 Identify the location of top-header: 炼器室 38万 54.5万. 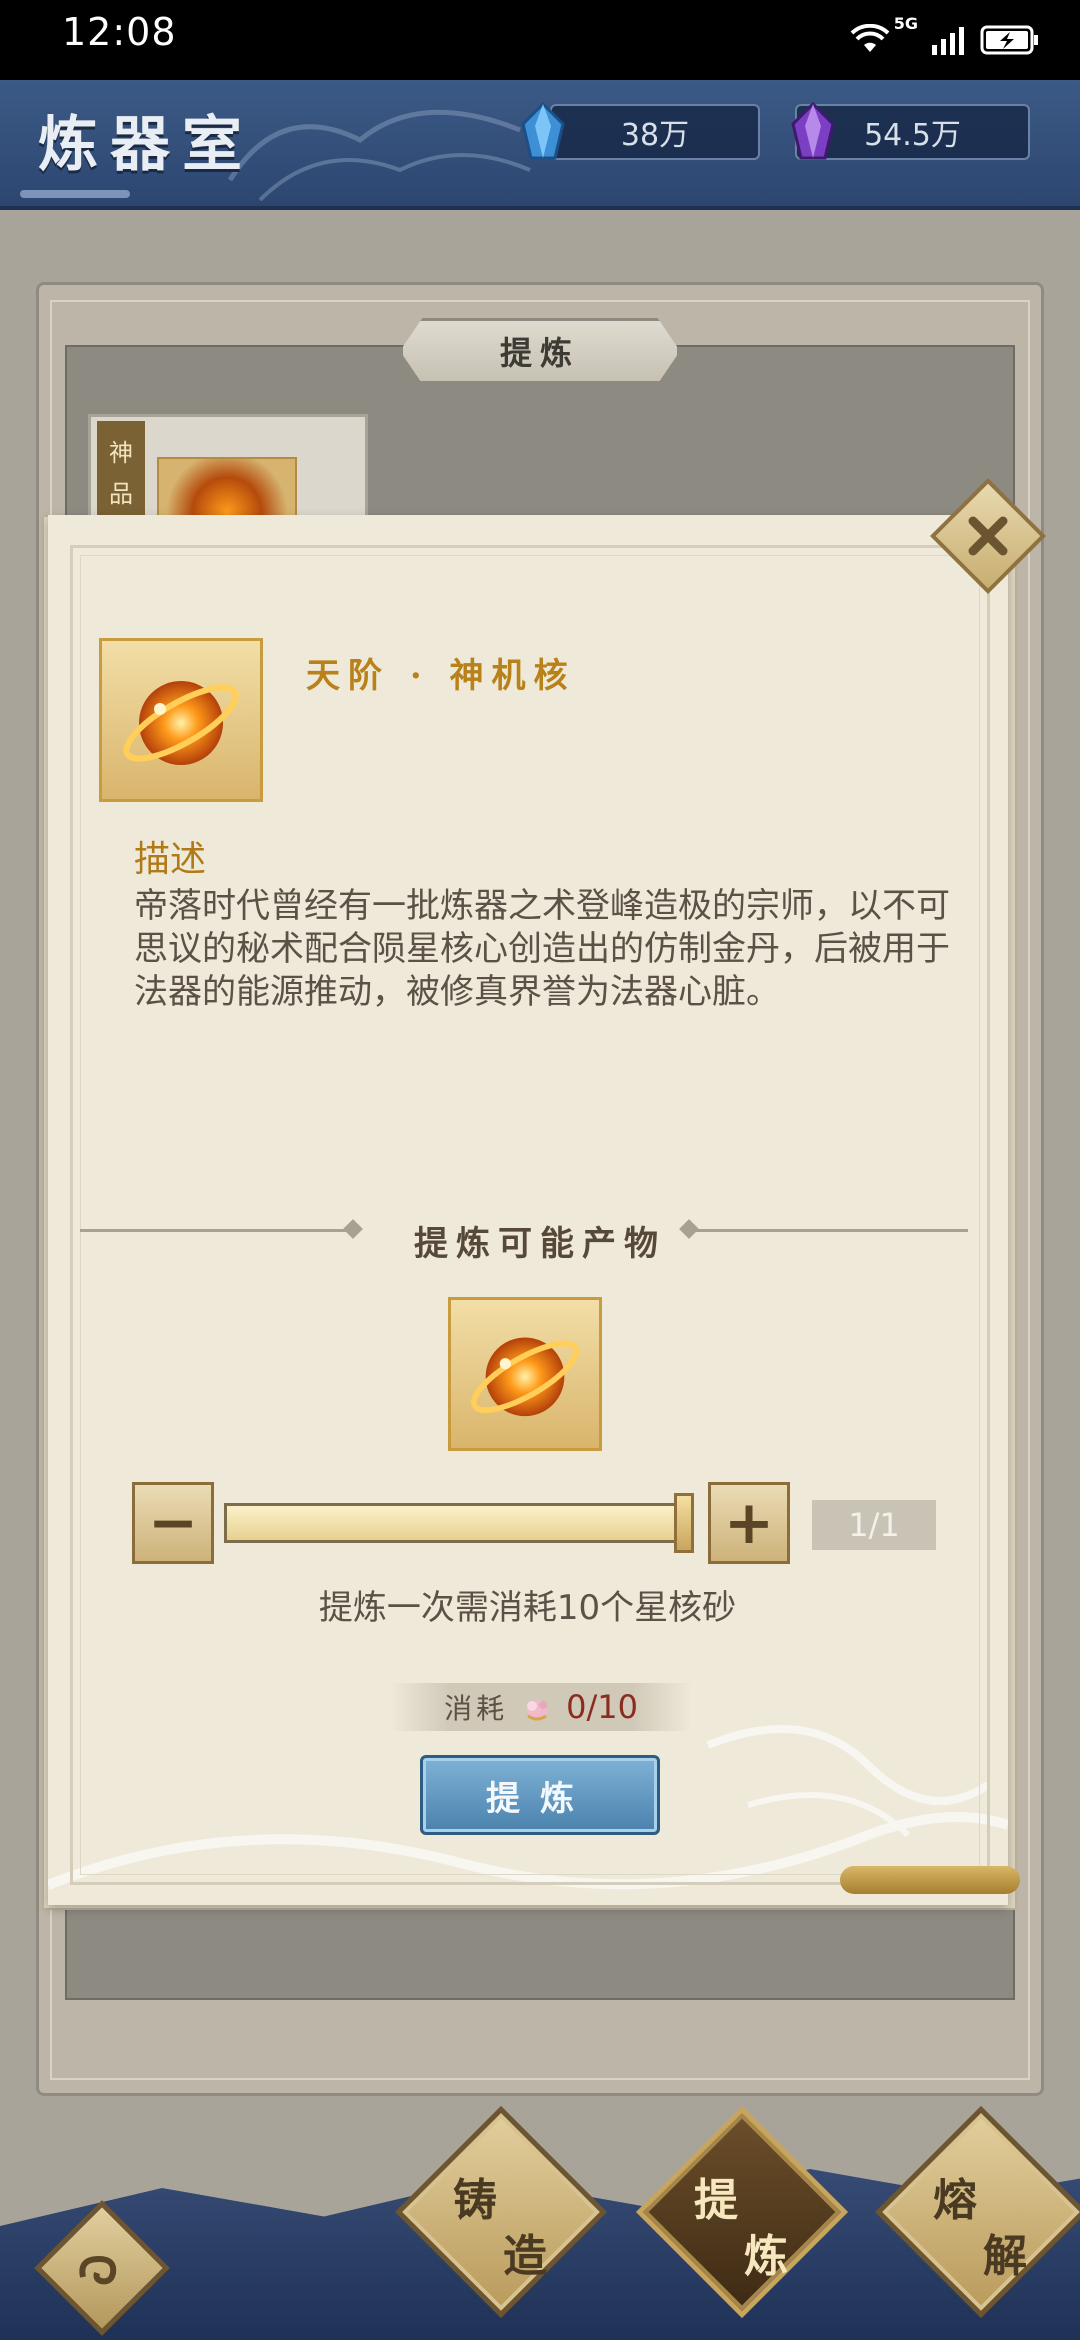
(540, 145).